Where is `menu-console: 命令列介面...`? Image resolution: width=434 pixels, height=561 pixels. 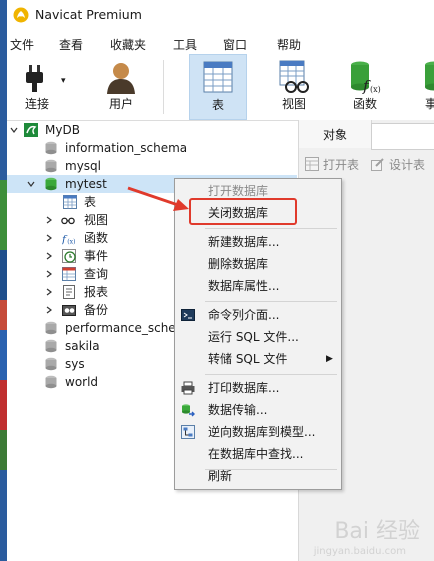 menu-console: 命令列介面... is located at coordinates (258, 315).